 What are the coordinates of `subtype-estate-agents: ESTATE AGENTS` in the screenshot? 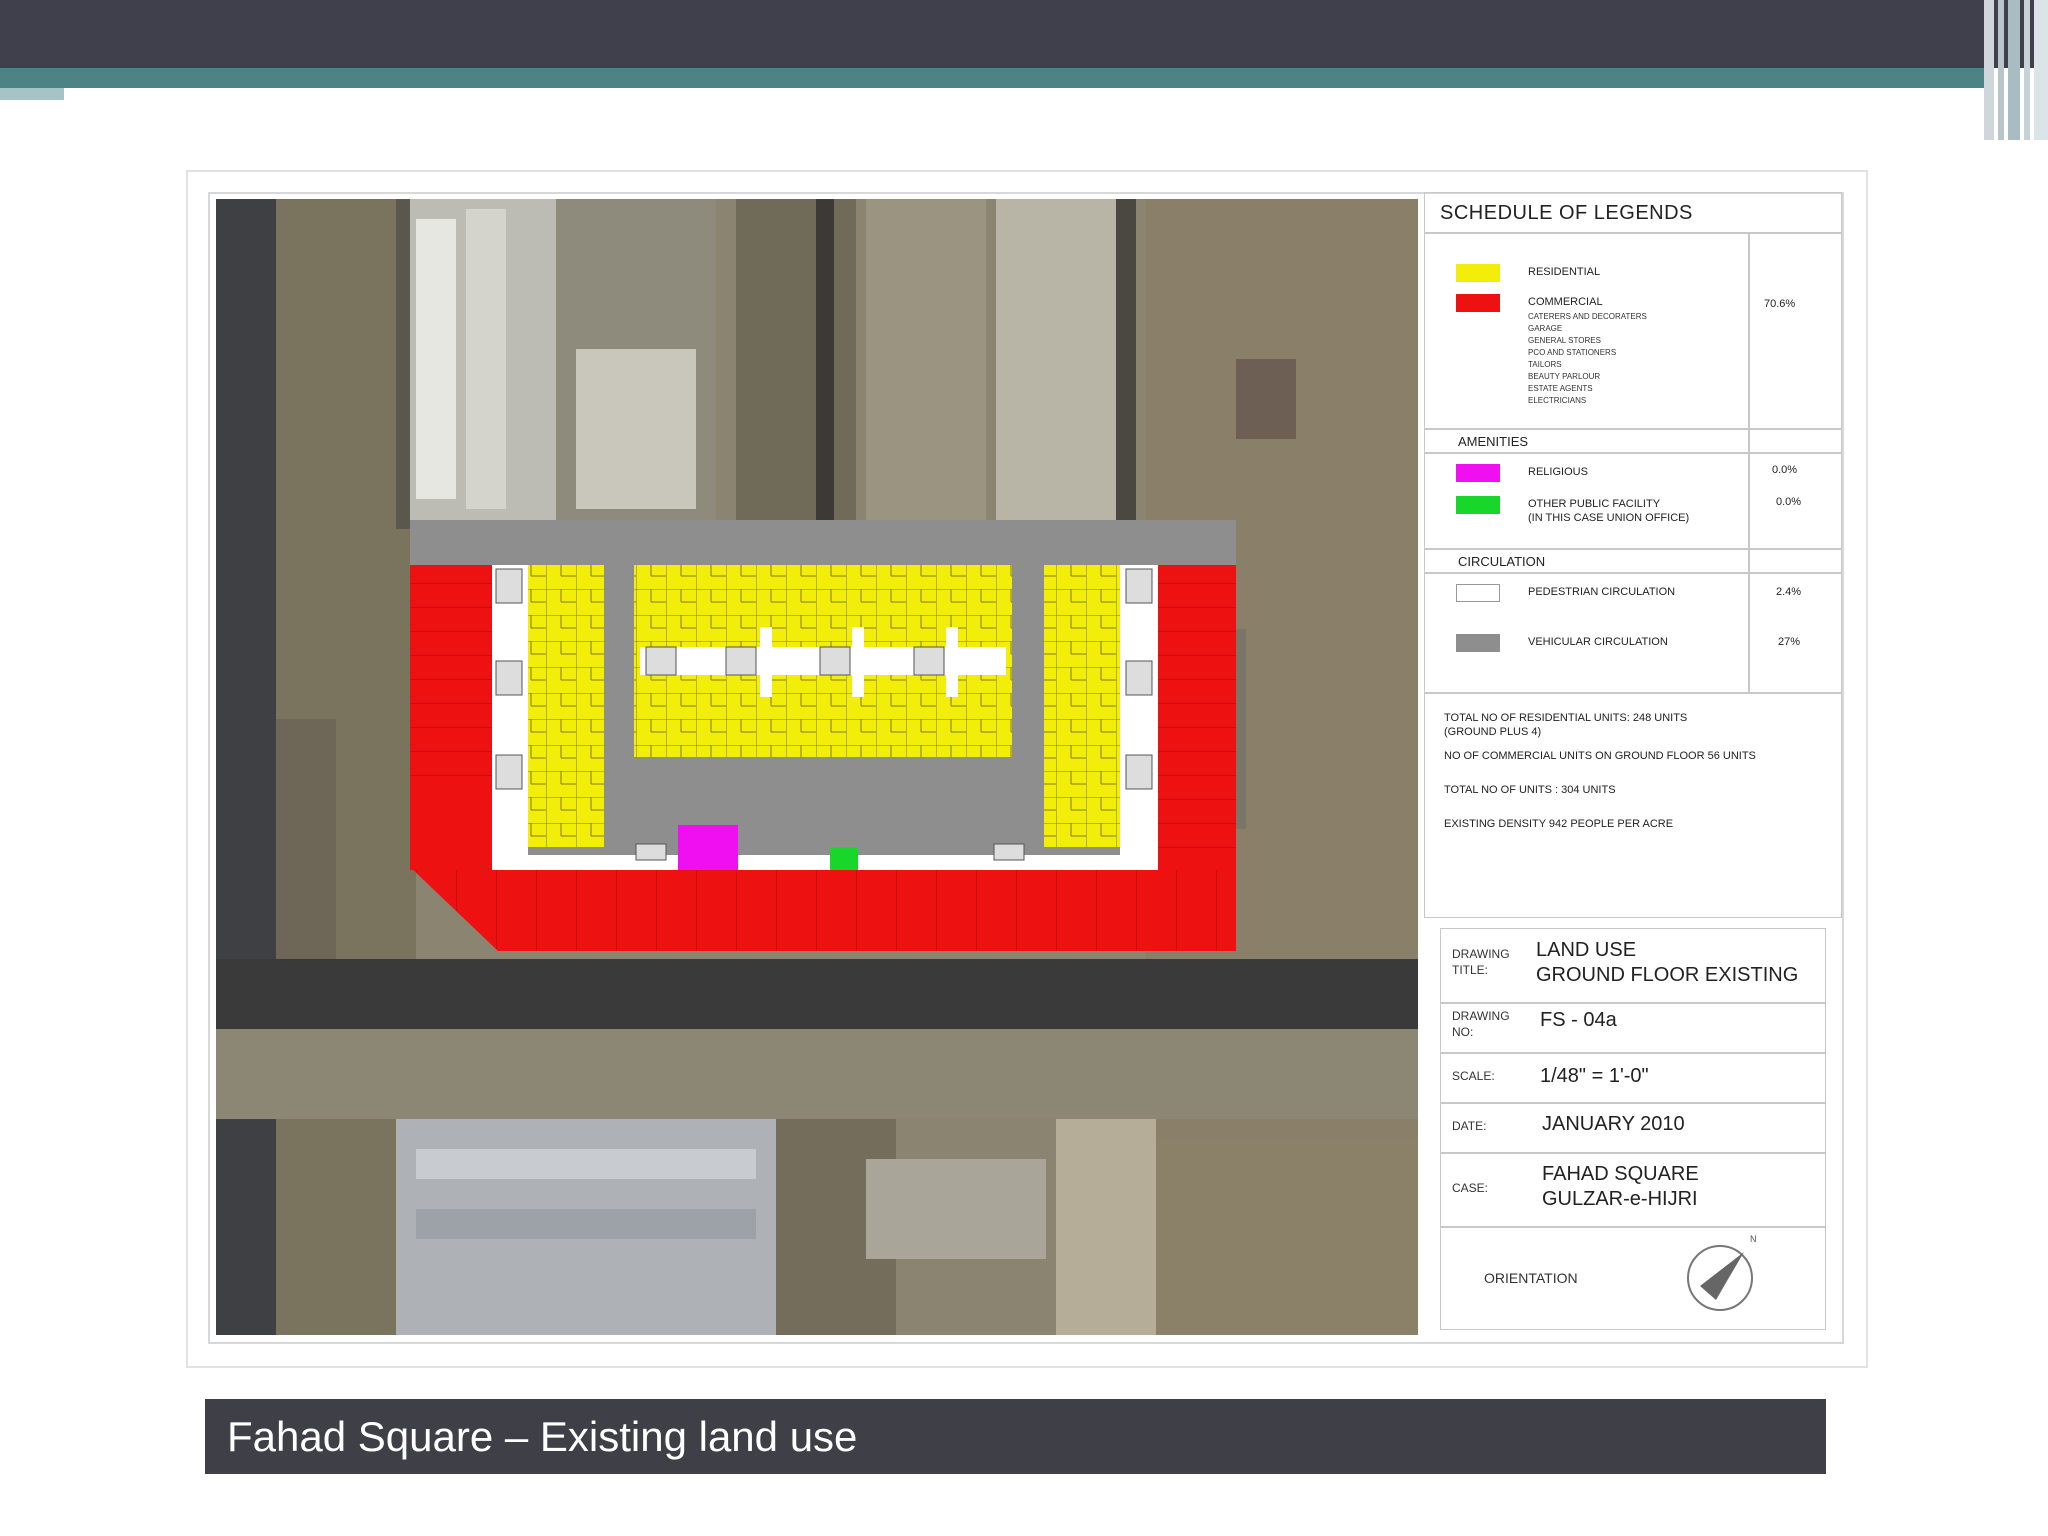 It's located at (1560, 388).